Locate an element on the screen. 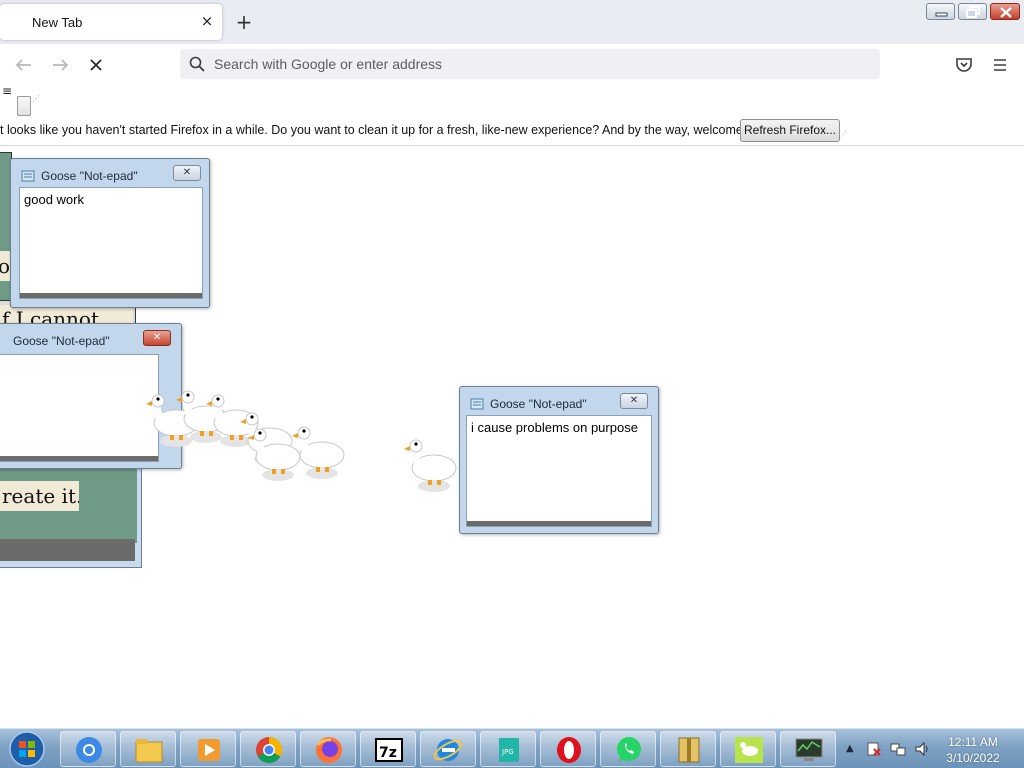  tab-strip: New Tab × + is located at coordinates (512, 22).